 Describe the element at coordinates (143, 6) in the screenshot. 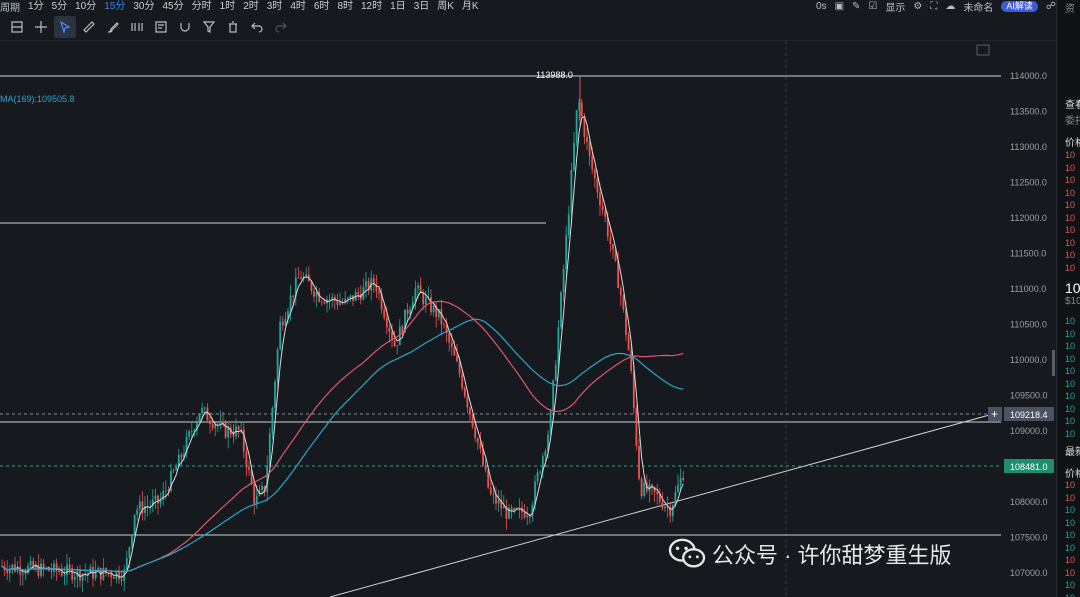

I see `interval-4: 30分` at that location.